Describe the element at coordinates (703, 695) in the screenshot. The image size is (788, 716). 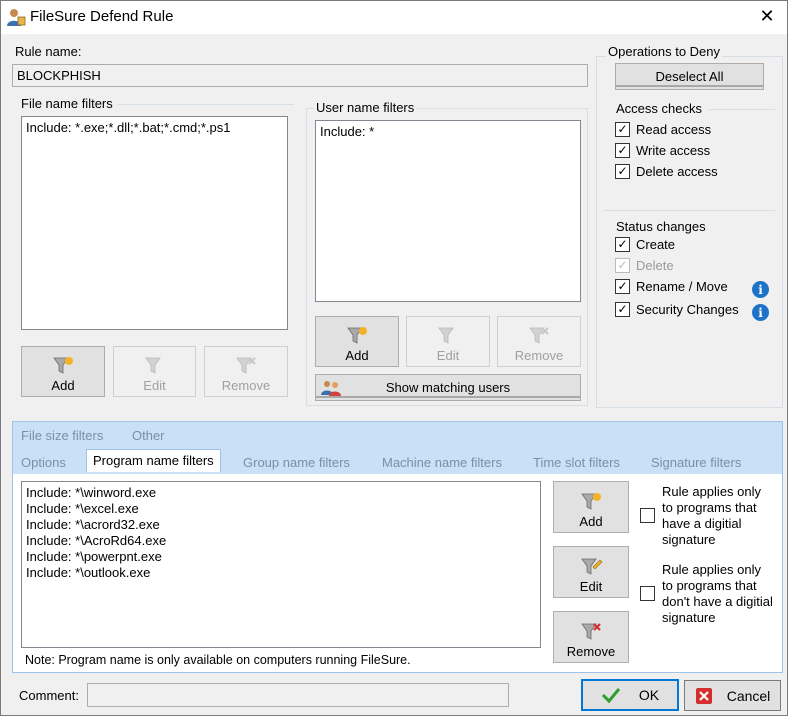
I see `cancel-x-icon` at that location.